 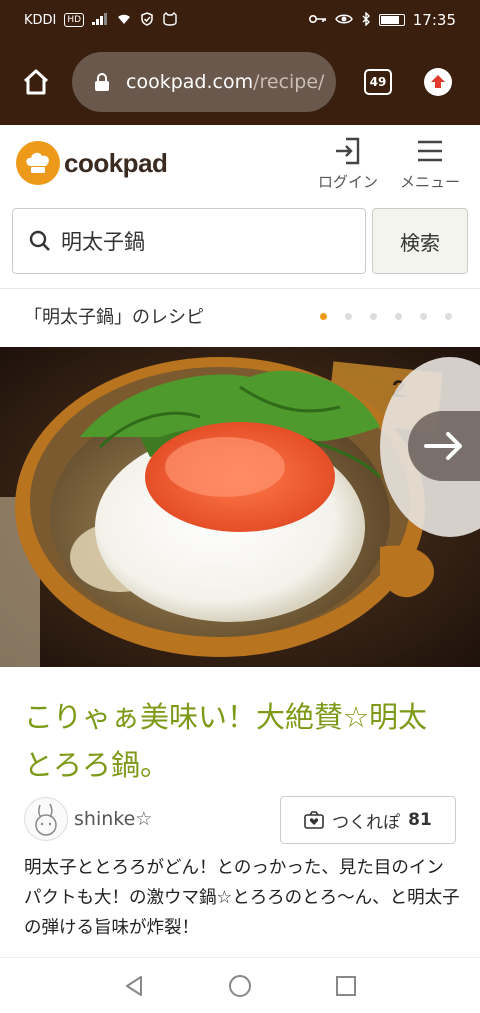 I want to click on arrow-up-icon, so click(x=438, y=81).